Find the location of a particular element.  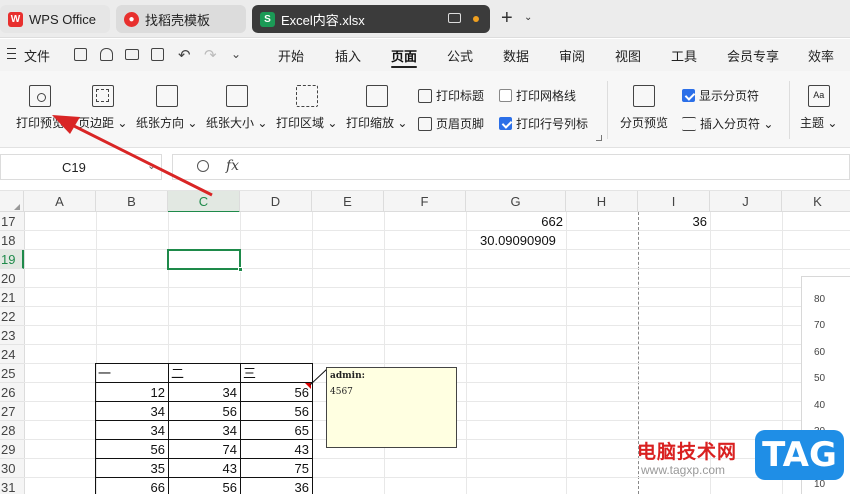

name-box: C19 ⌄ is located at coordinates (81, 167).